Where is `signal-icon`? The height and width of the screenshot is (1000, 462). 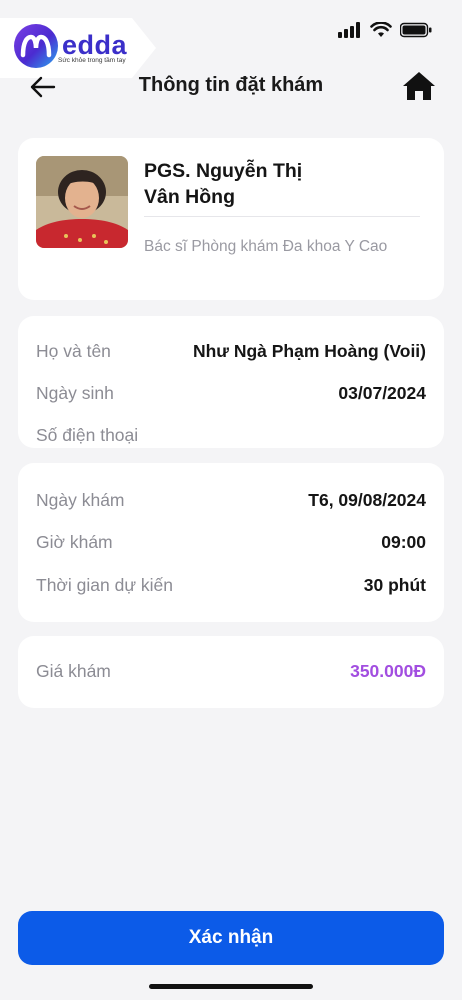
signal-icon is located at coordinates (349, 30).